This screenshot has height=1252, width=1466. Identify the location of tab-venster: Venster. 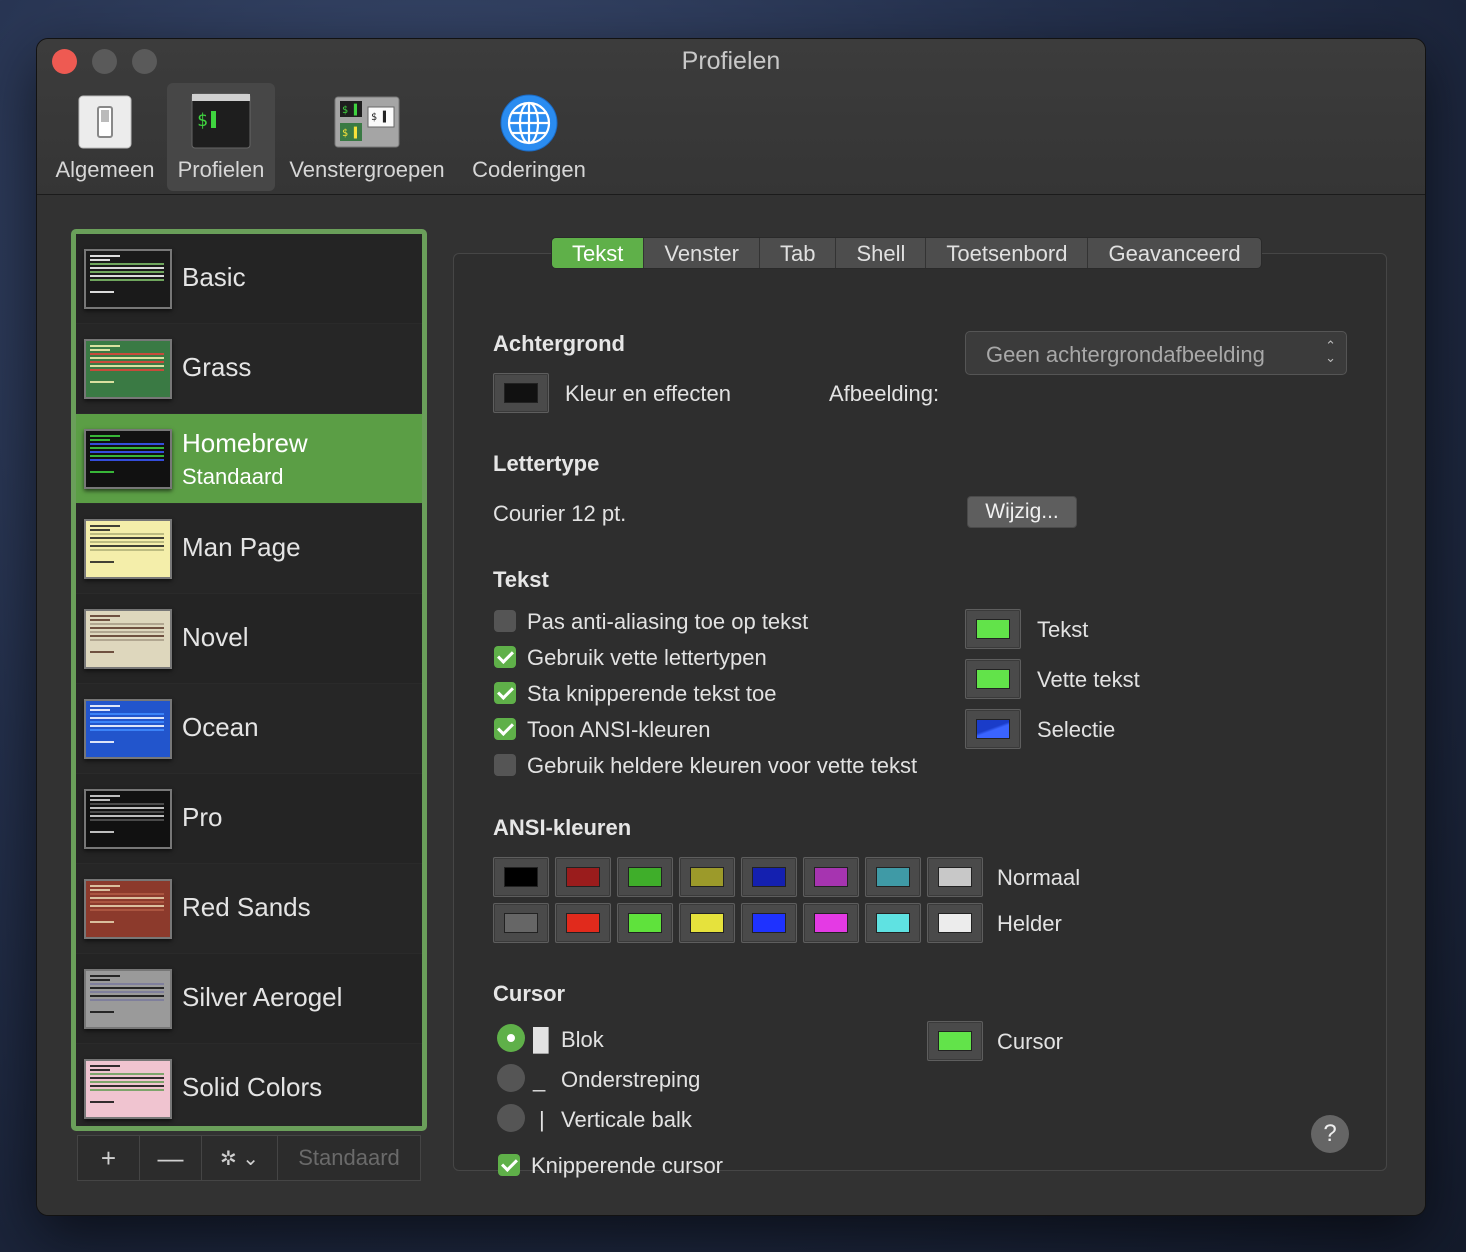
(702, 253).